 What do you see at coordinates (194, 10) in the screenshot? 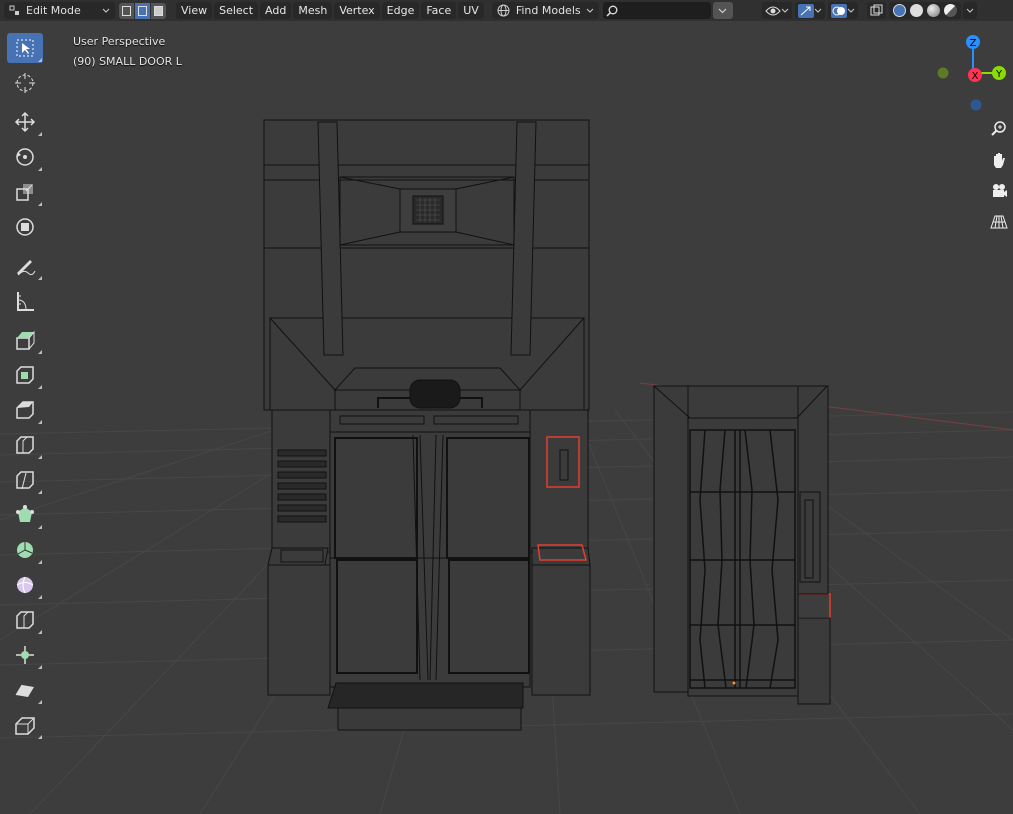
I see `menu-view: View` at bounding box center [194, 10].